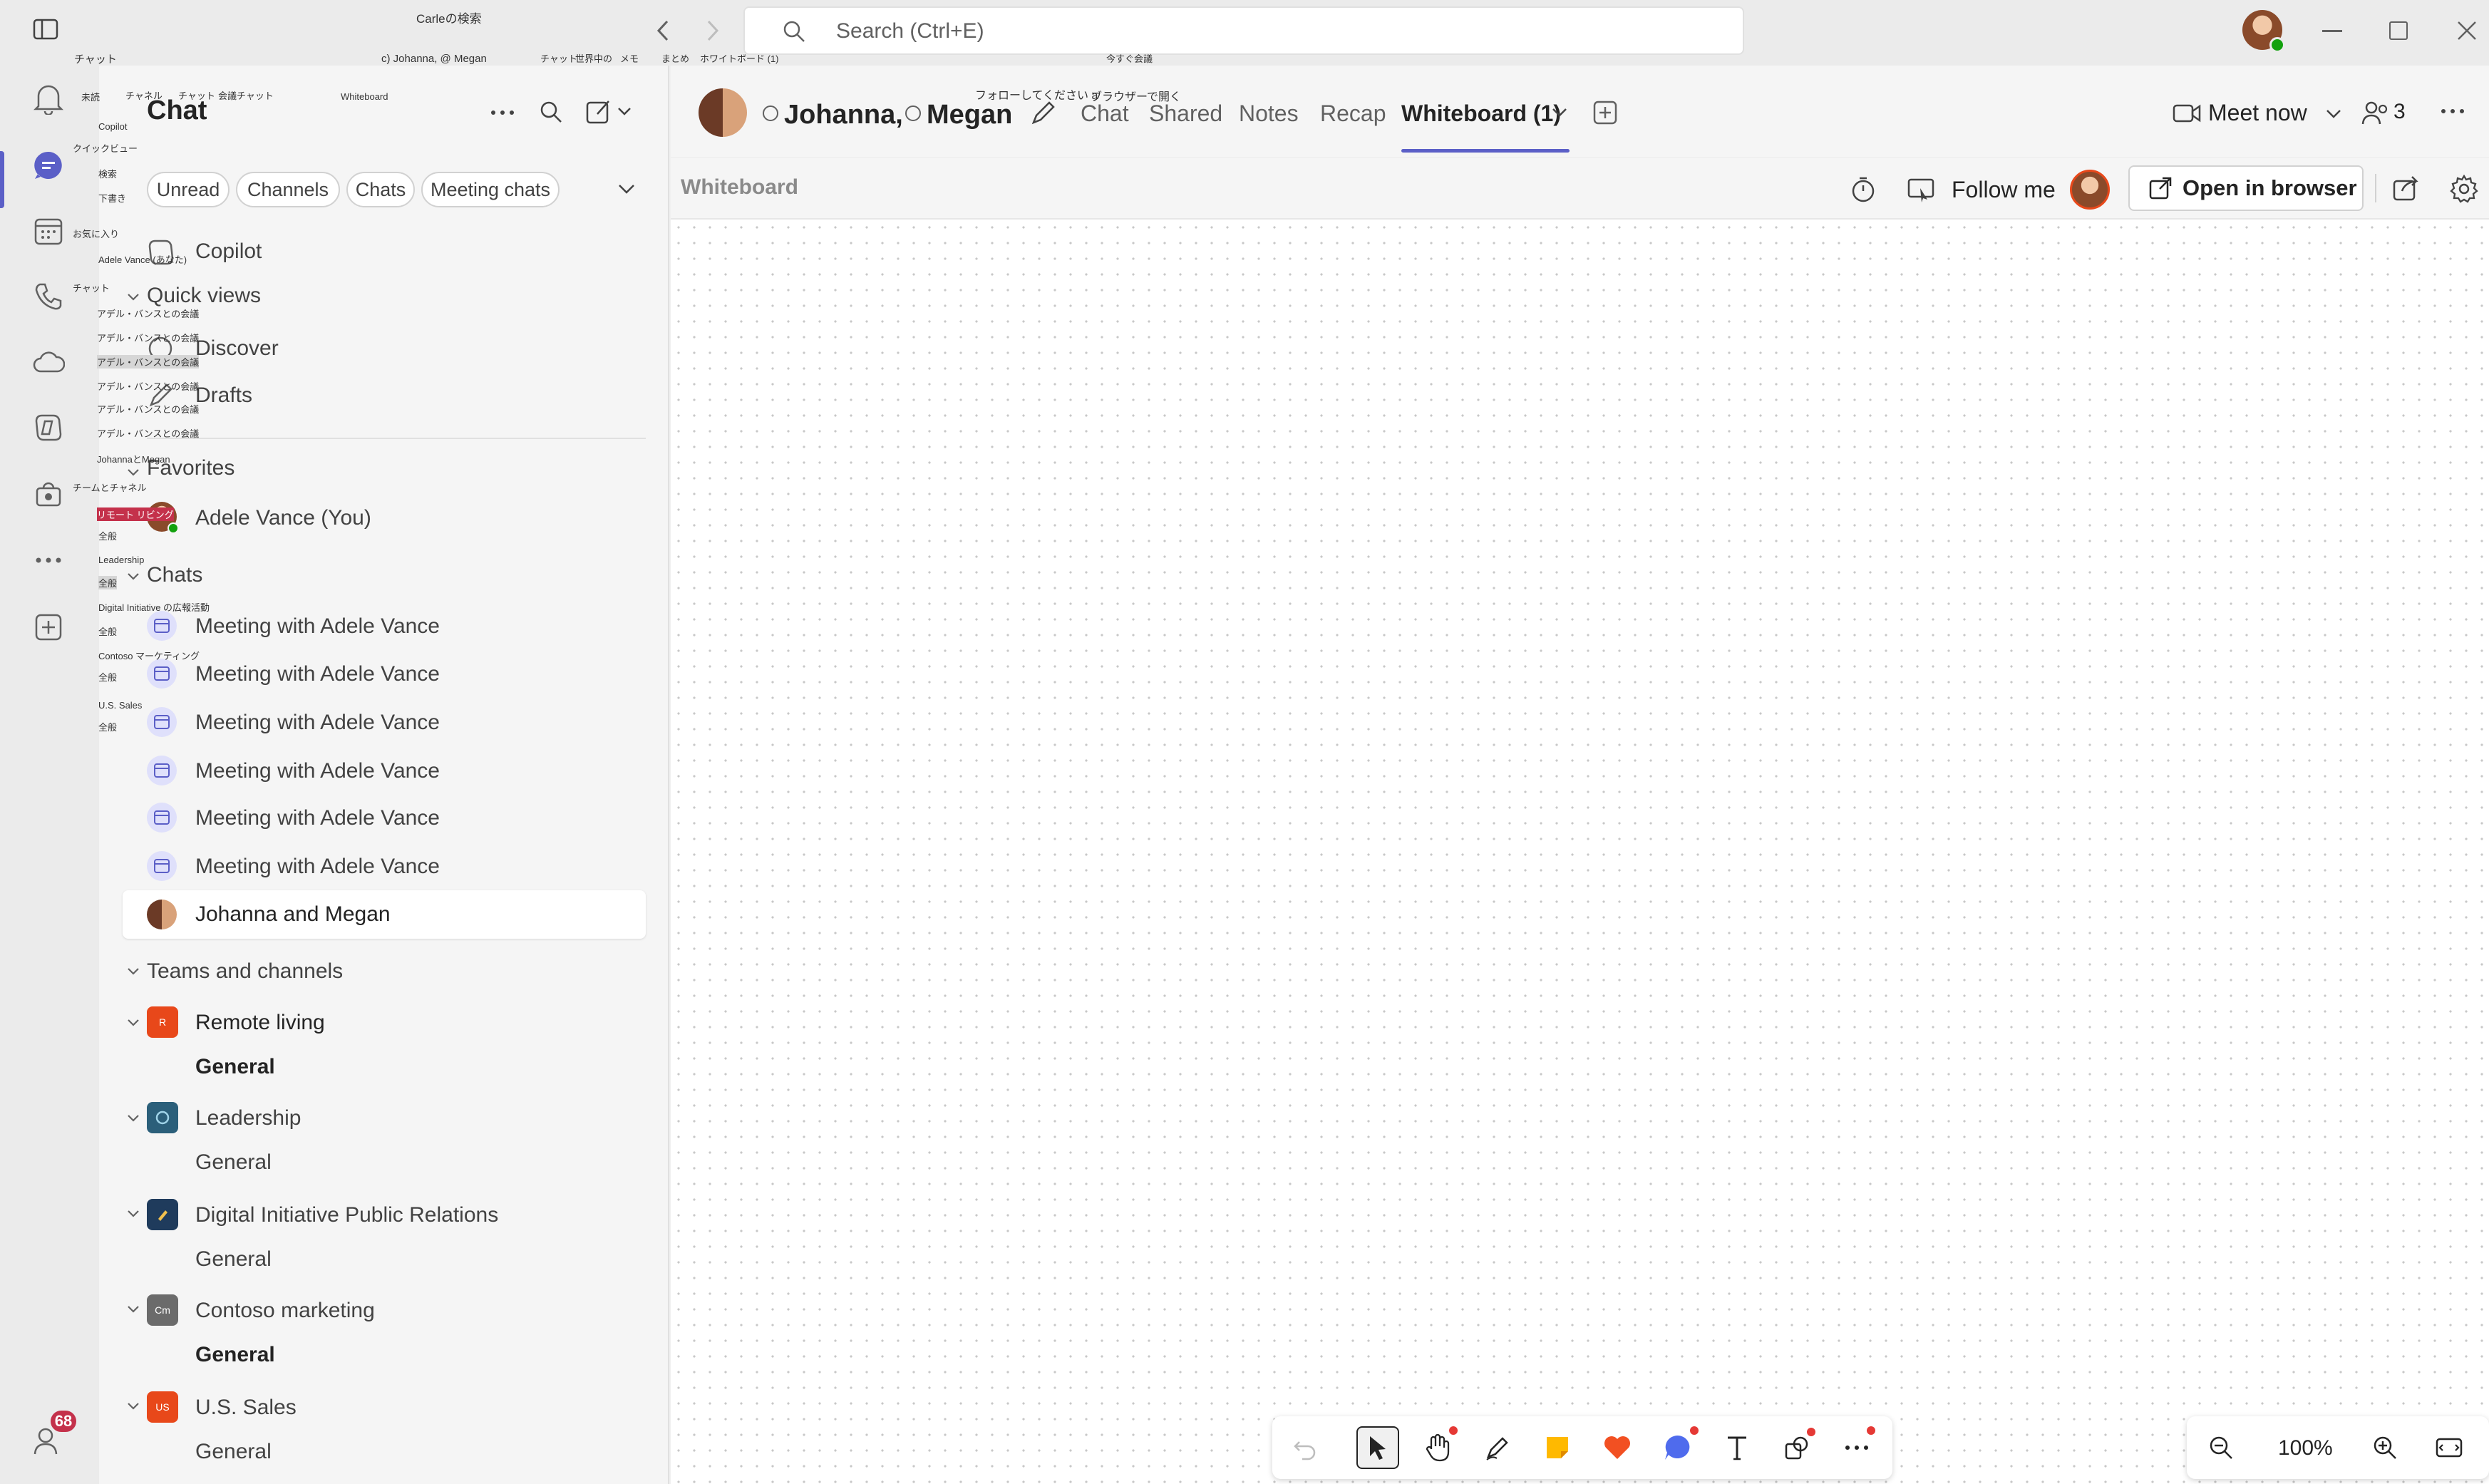  What do you see at coordinates (969, 115) in the screenshot?
I see `participant-name: Megan` at bounding box center [969, 115].